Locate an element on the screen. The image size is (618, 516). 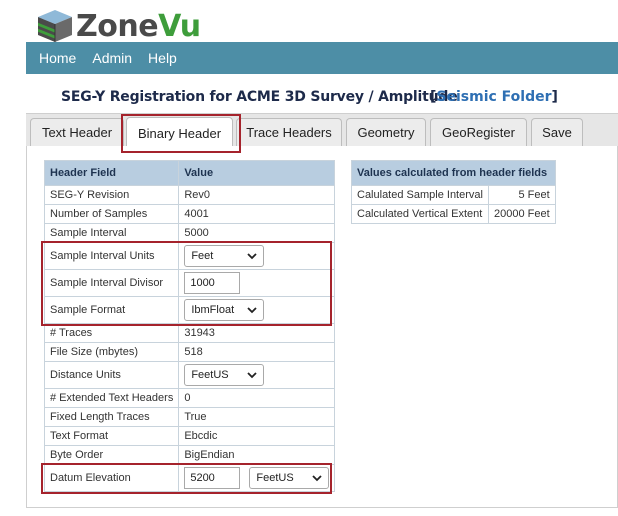
field-label: Sample Interval Divisor is located at coordinates (111, 283).